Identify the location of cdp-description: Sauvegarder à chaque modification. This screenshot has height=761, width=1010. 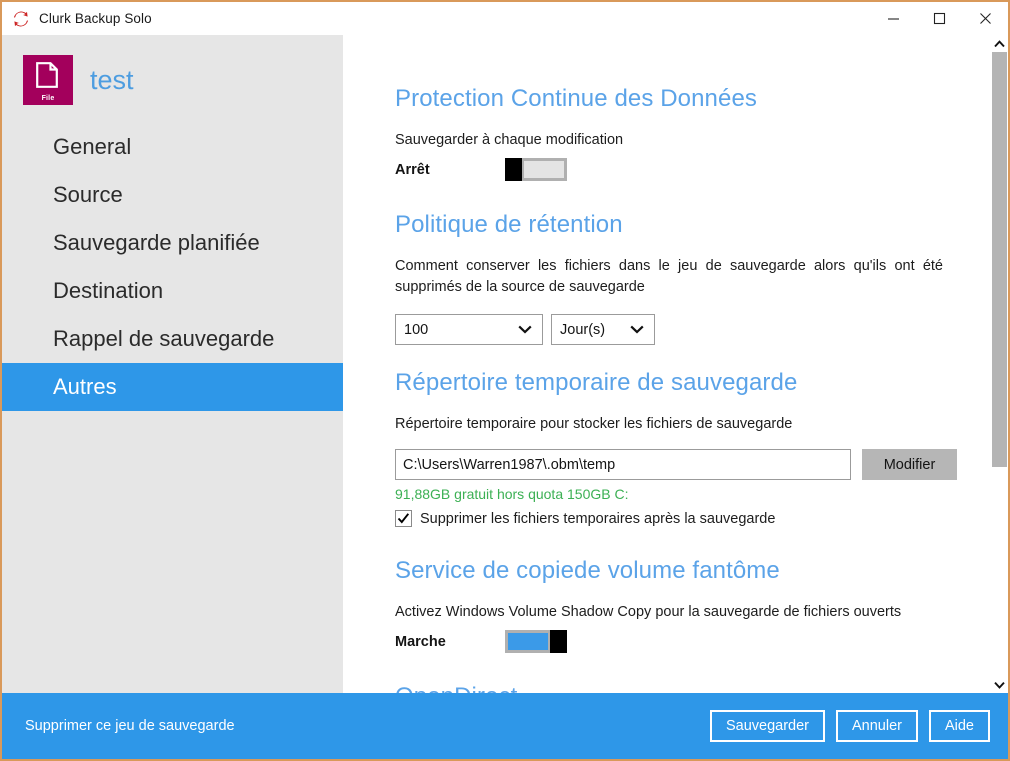
(509, 140).